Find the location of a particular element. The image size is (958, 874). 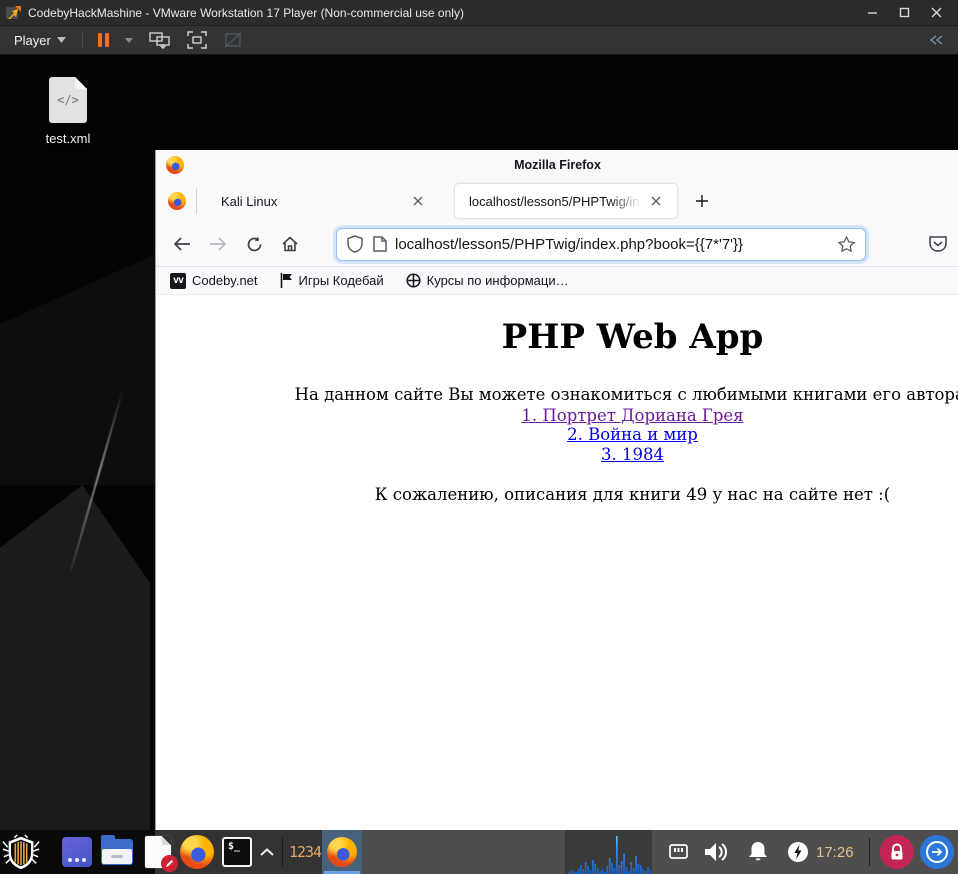

new-tab-button is located at coordinates (702, 201).